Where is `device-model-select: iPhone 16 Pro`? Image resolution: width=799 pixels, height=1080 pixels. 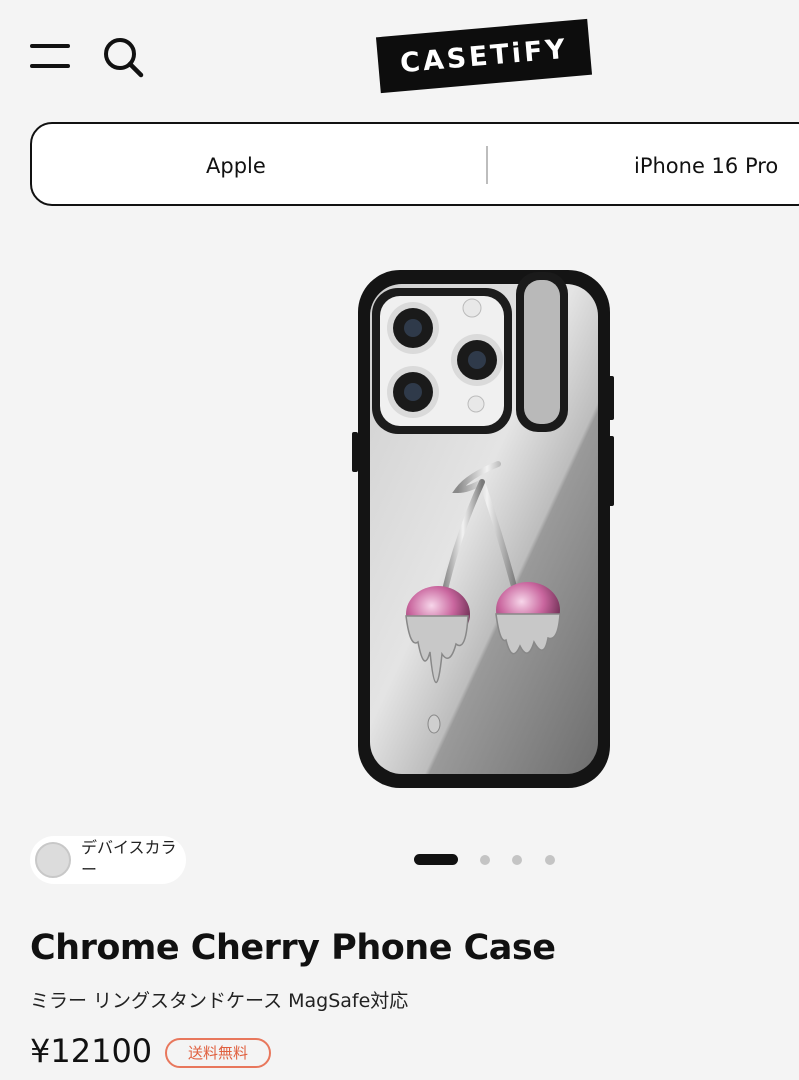
device-model-select: iPhone 16 Pro is located at coordinates (706, 166).